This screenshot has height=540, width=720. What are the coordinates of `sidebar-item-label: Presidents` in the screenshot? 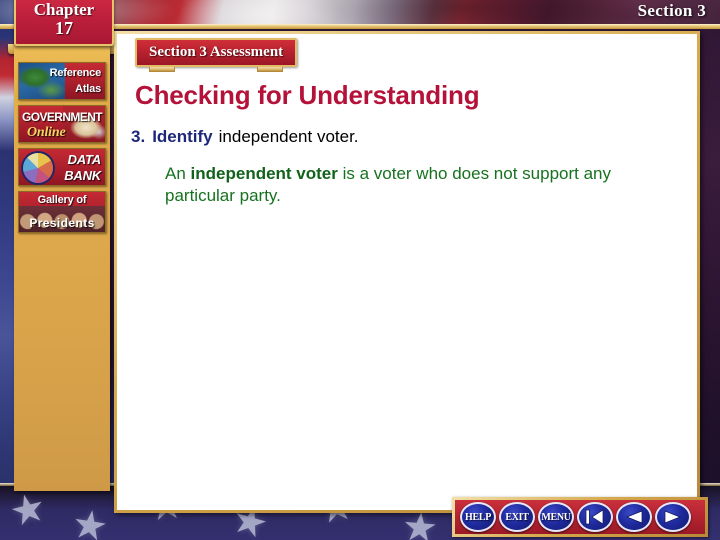 It's located at (62, 223).